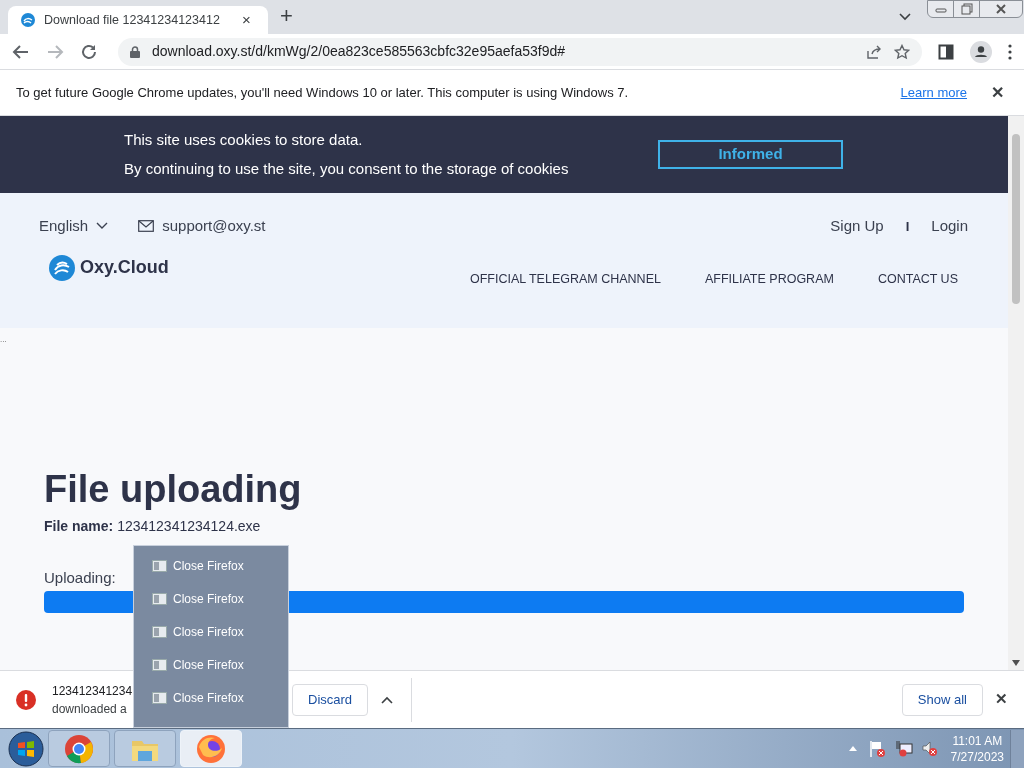  I want to click on star-icon, so click(902, 51).